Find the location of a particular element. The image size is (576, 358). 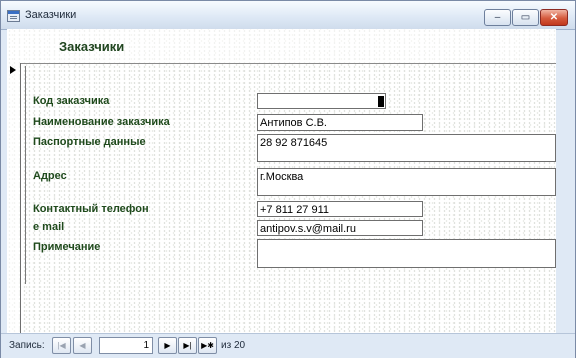

record-selector is located at coordinates (14, 198).